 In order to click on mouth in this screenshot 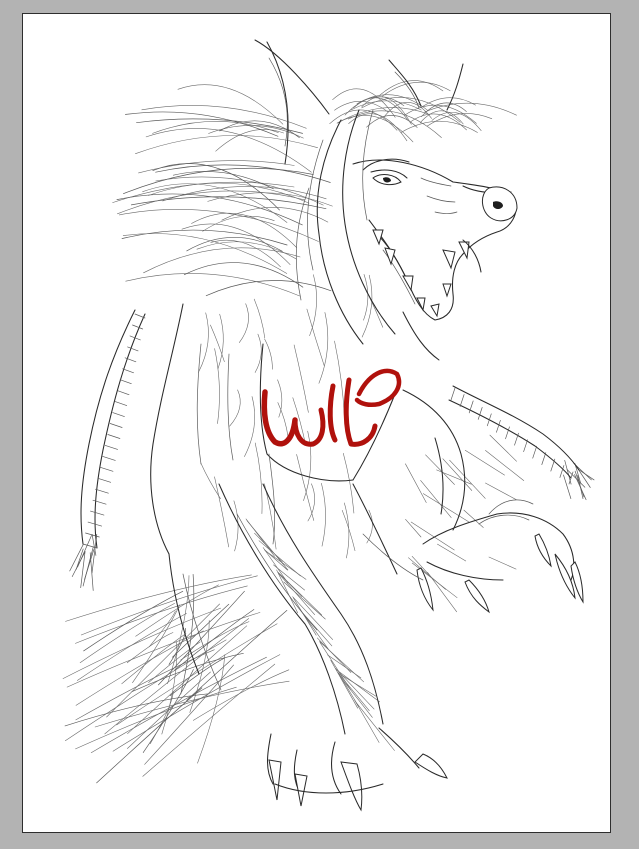, I will do `click(425, 270)`.